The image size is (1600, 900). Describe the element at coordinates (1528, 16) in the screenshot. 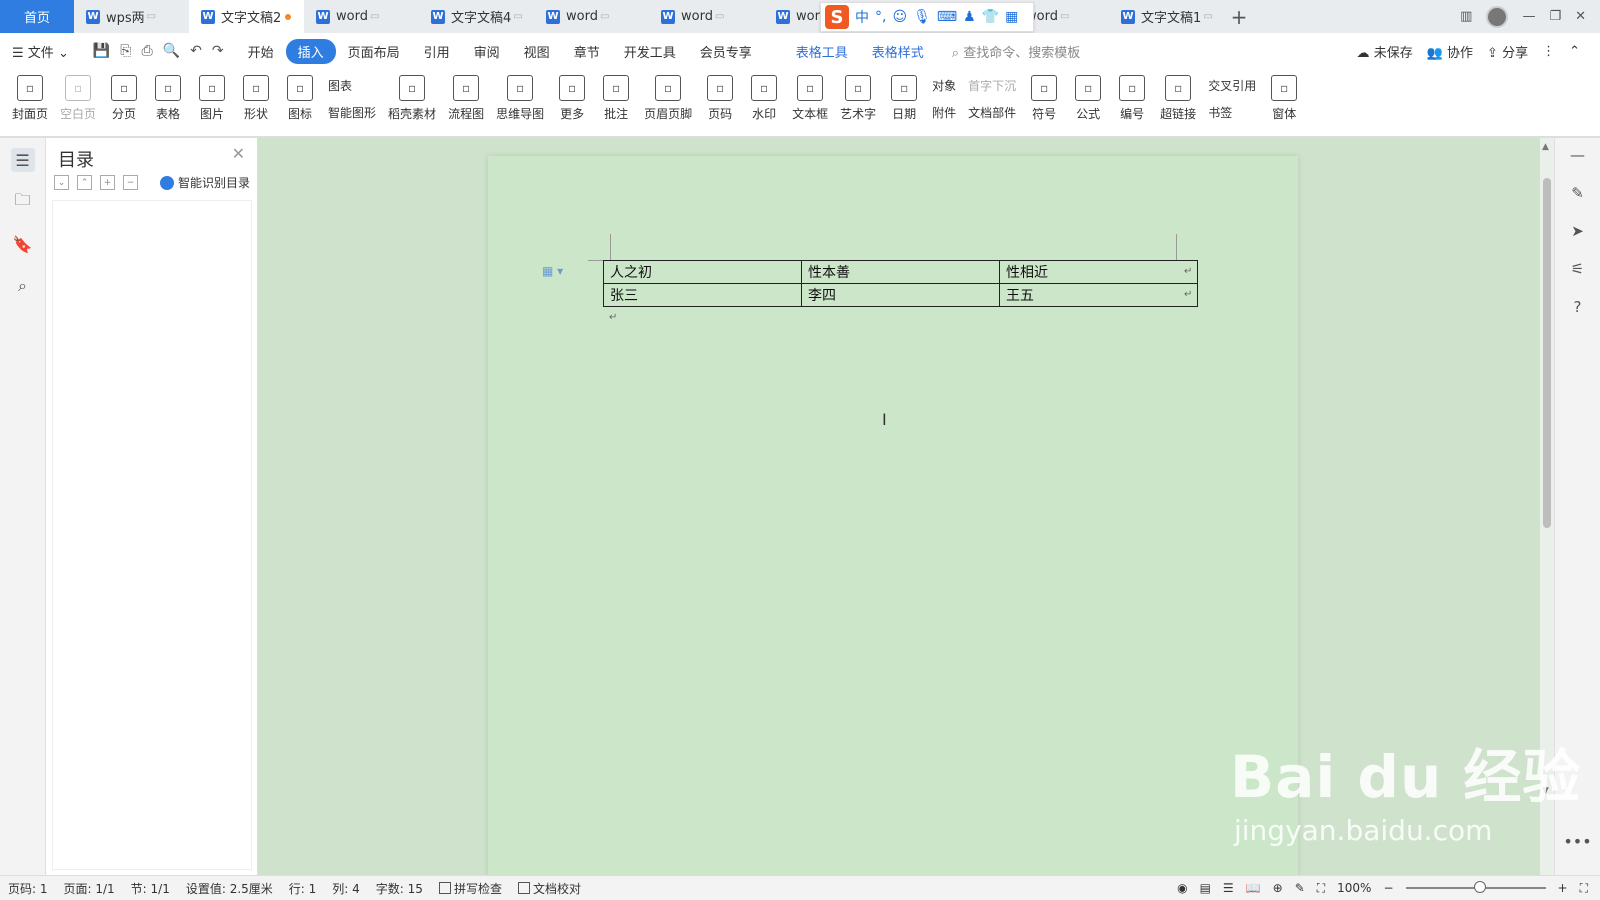

I see `minimize-icon: —` at that location.